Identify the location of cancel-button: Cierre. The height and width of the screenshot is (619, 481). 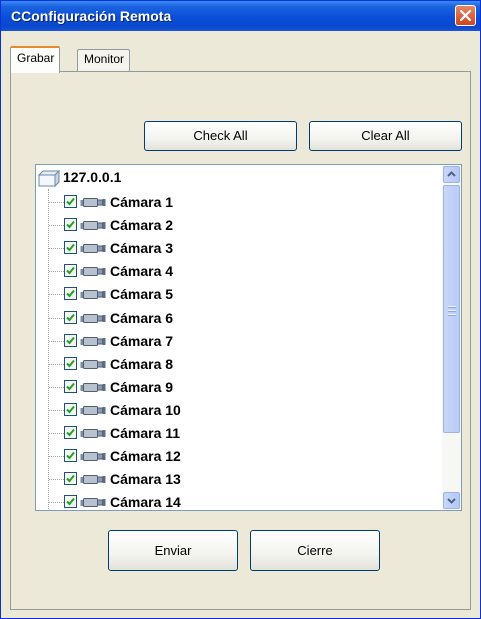
(315, 550).